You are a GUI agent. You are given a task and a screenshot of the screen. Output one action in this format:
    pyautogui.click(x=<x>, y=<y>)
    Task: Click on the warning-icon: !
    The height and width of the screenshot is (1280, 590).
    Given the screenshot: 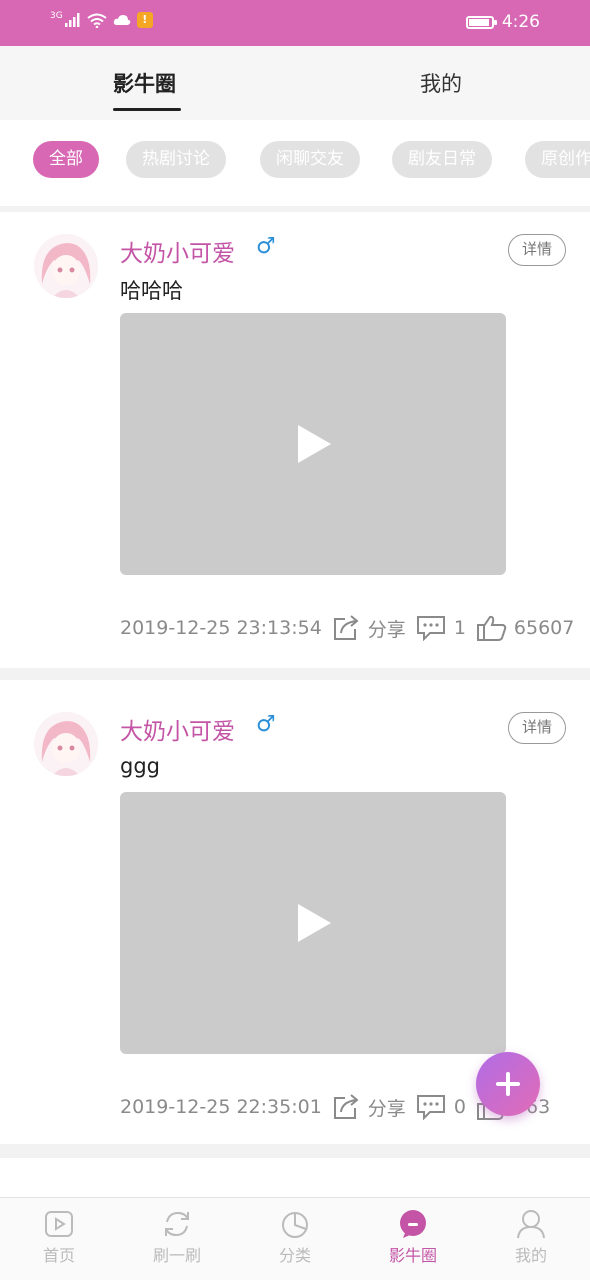 What is the action you would take?
    pyautogui.click(x=144, y=20)
    